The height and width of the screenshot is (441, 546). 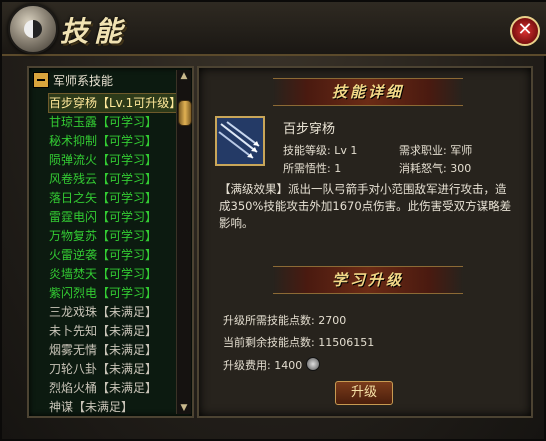 What do you see at coordinates (103, 141) in the screenshot?
I see `skill-item: 秘术抑制【可学习】` at bounding box center [103, 141].